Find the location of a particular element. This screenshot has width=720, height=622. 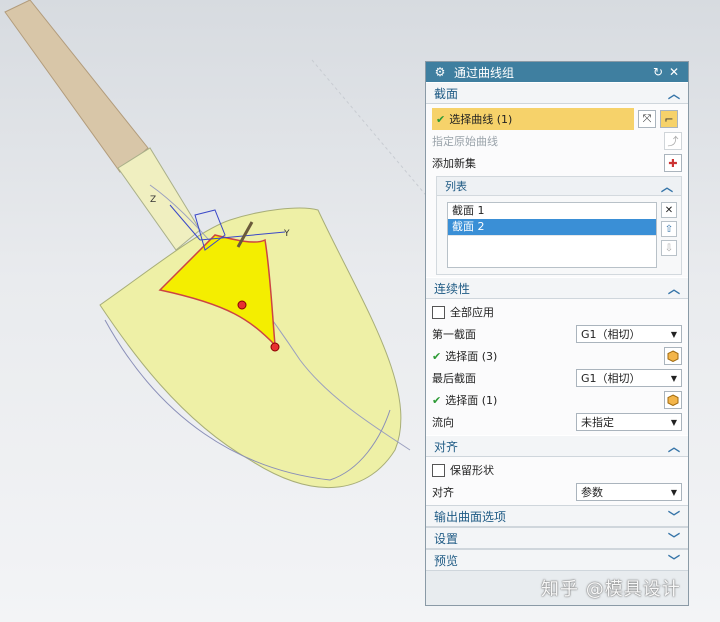

add-new-set-label: 添加新集 is located at coordinates (454, 163).